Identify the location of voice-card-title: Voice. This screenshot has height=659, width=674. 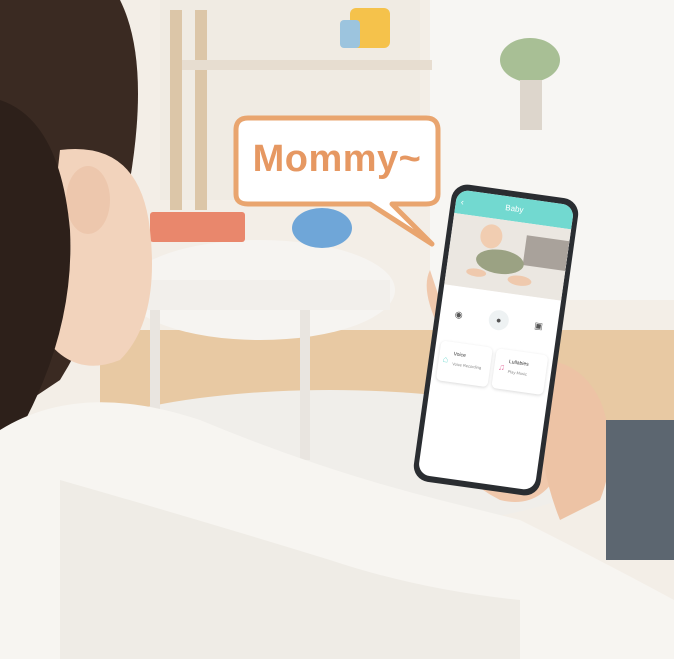
(460, 355).